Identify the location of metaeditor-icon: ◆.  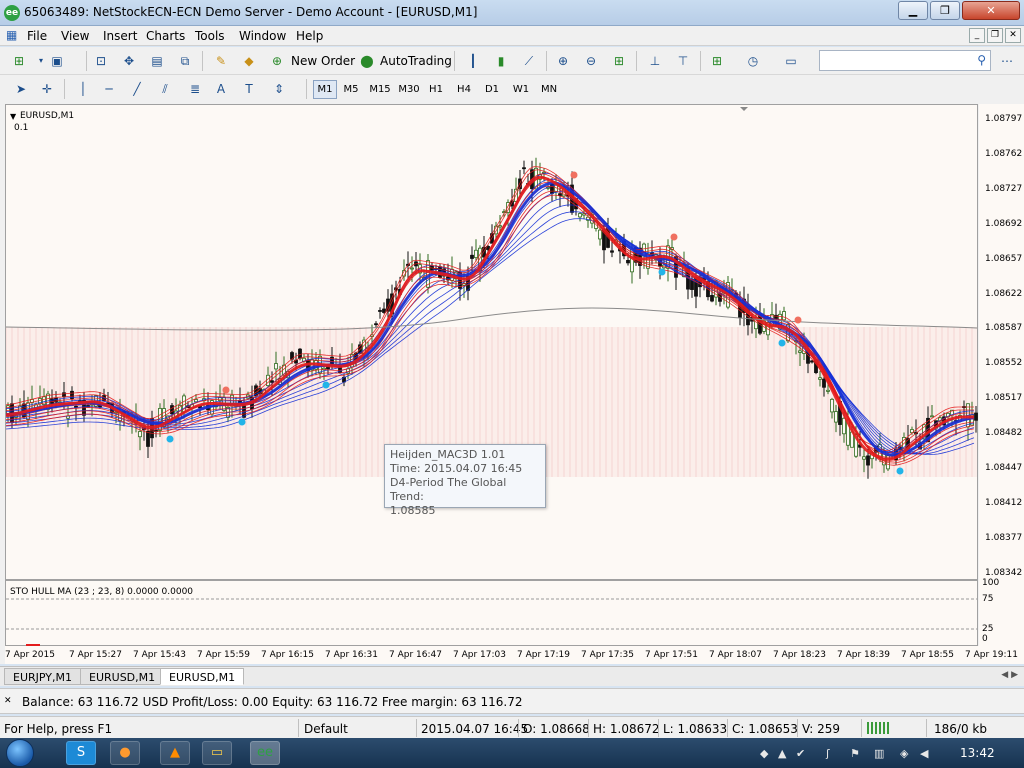
(249, 61).